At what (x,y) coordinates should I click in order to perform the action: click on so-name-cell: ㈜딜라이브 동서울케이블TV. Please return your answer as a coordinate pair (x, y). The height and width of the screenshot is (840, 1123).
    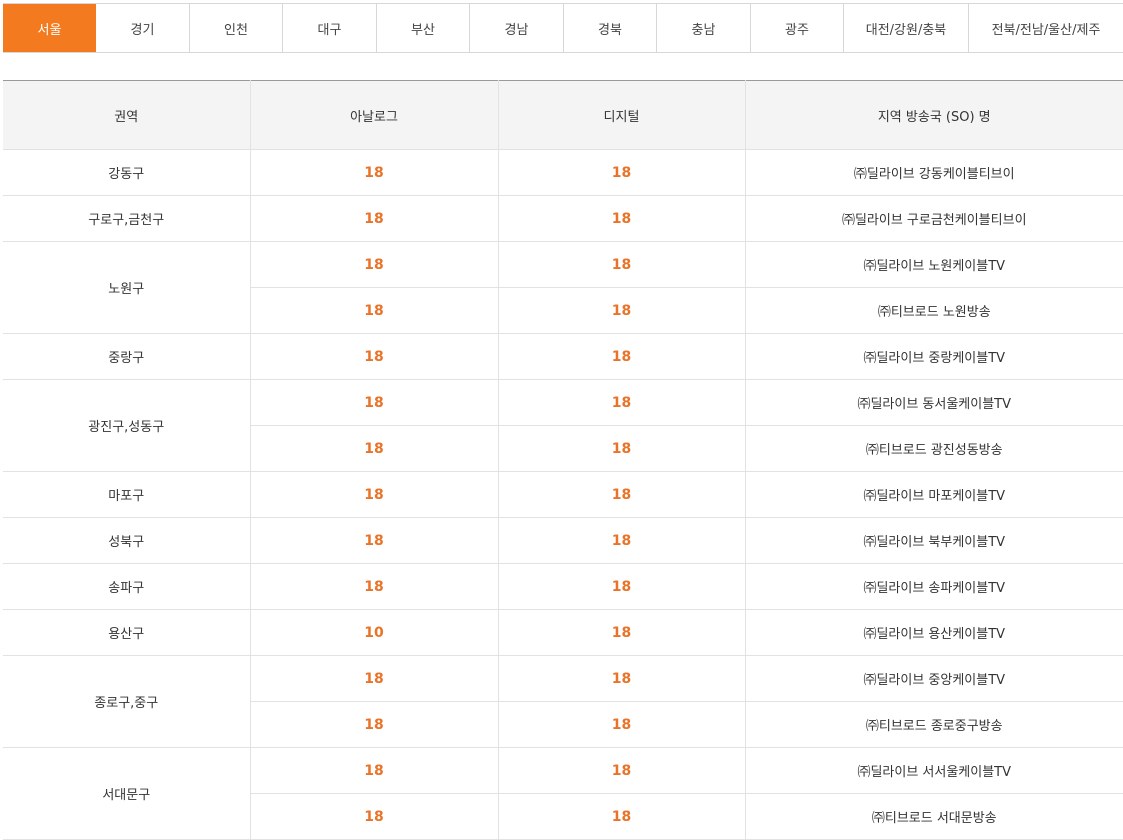
    Looking at the image, I should click on (934, 402).